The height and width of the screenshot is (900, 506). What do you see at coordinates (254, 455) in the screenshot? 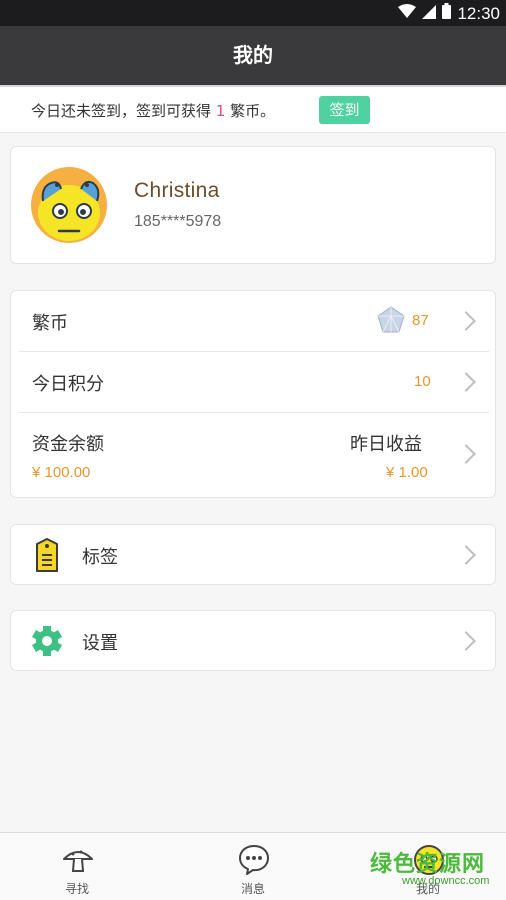
I see `balance-row: 资金余额 ¥ 100.00 昨日收益 ¥ 1.00` at bounding box center [254, 455].